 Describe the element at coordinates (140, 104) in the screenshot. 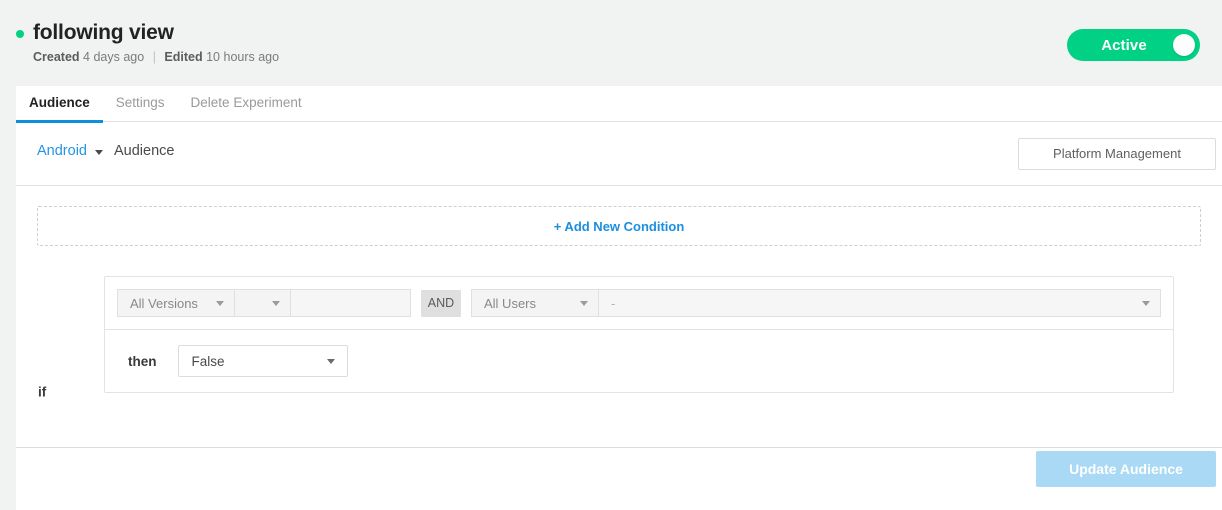

I see `tab-settings: Settings` at that location.